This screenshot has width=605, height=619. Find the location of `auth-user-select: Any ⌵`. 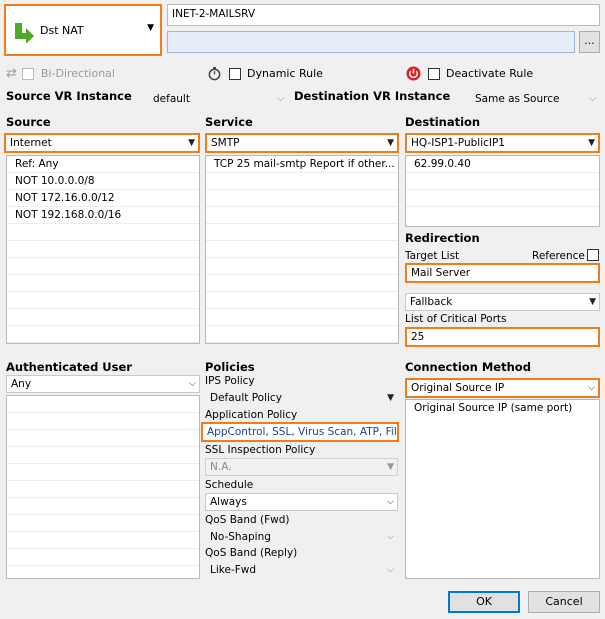

auth-user-select: Any ⌵ is located at coordinates (103, 384).